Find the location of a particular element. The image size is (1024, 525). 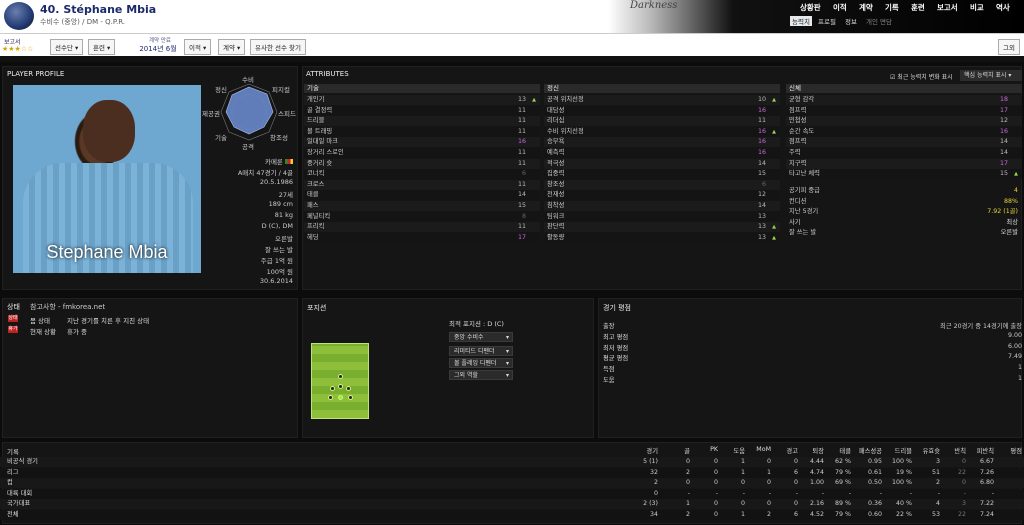

records-column-header: 유효슛 is located at coordinates (927, 450).